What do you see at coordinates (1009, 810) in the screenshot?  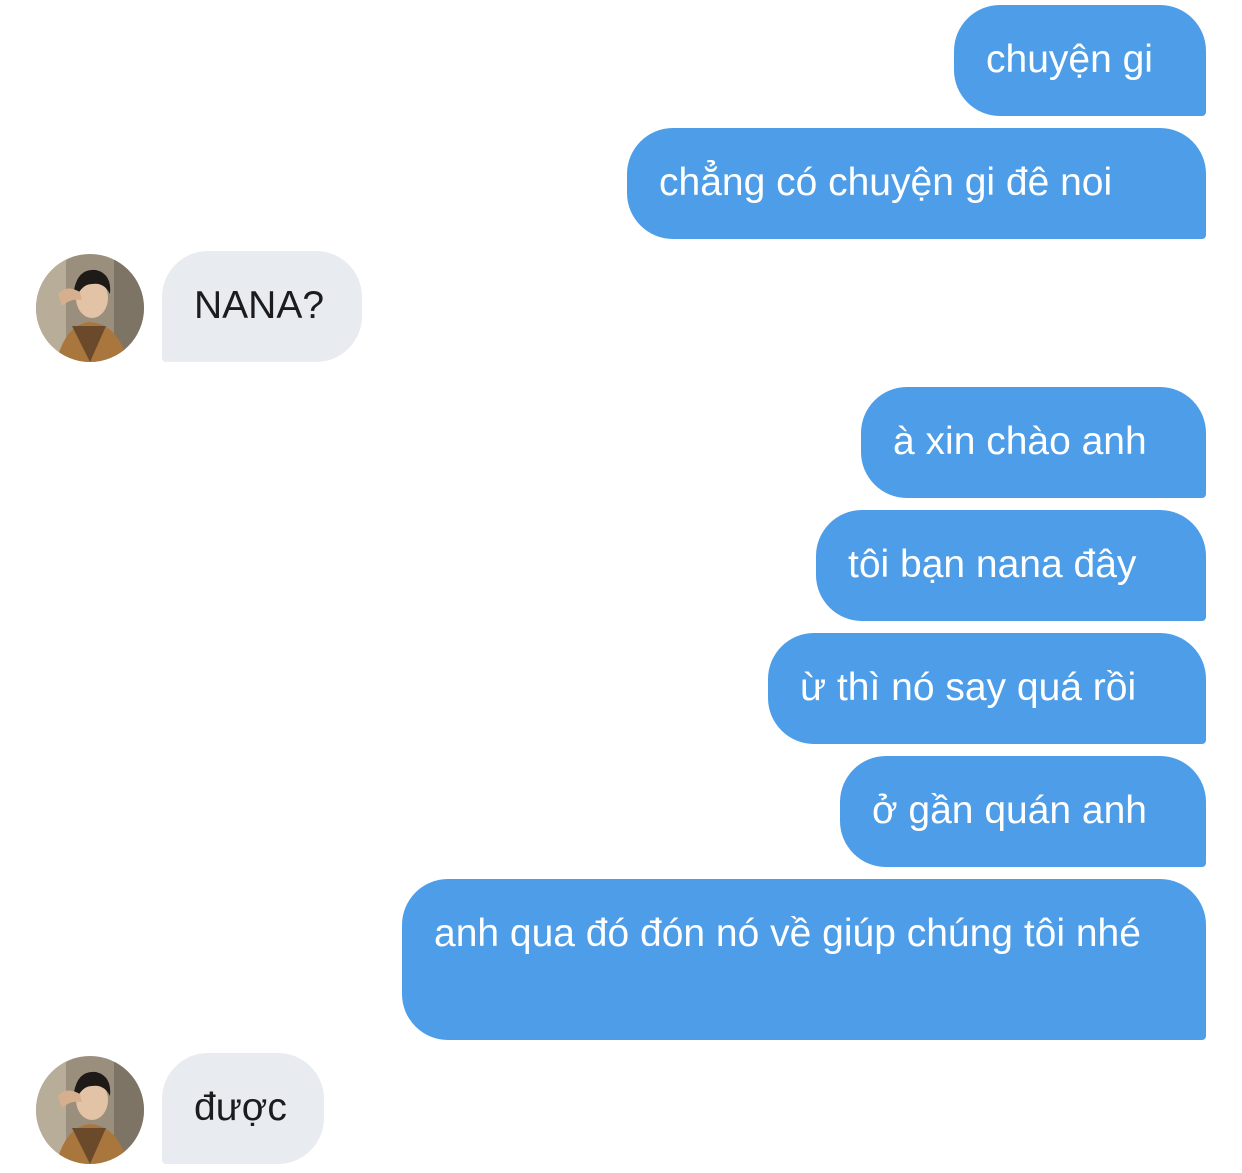 I see `message-text: ở gần quán anh` at bounding box center [1009, 810].